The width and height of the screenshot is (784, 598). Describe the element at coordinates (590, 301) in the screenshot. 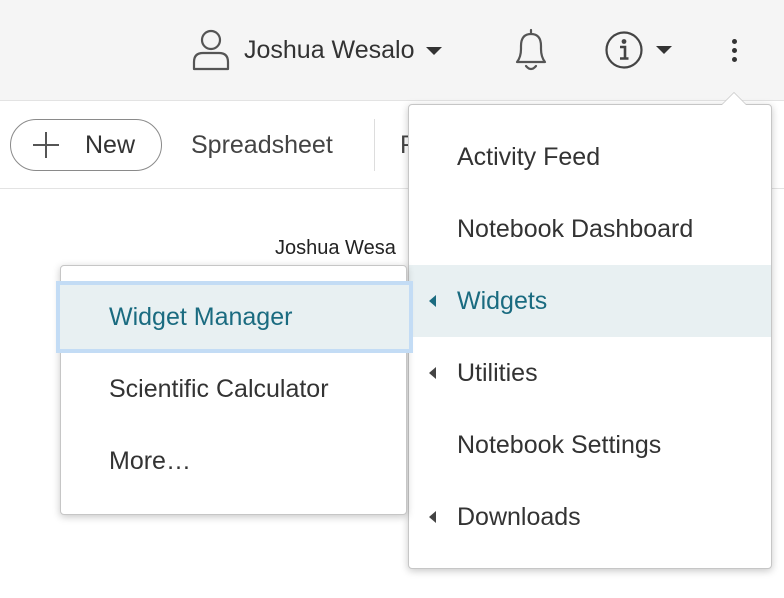

I see `menu-item-widgets: Widgets` at that location.